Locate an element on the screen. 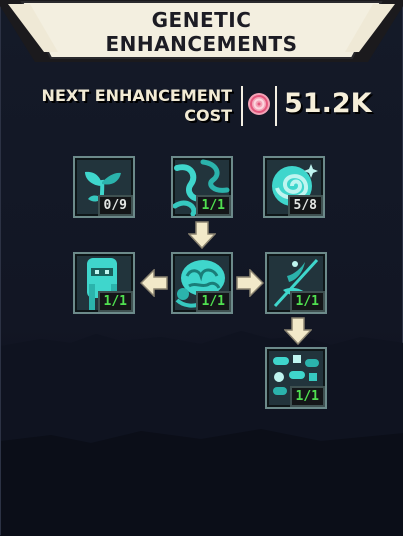  node-spiral: 5/8 is located at coordinates (294, 187).